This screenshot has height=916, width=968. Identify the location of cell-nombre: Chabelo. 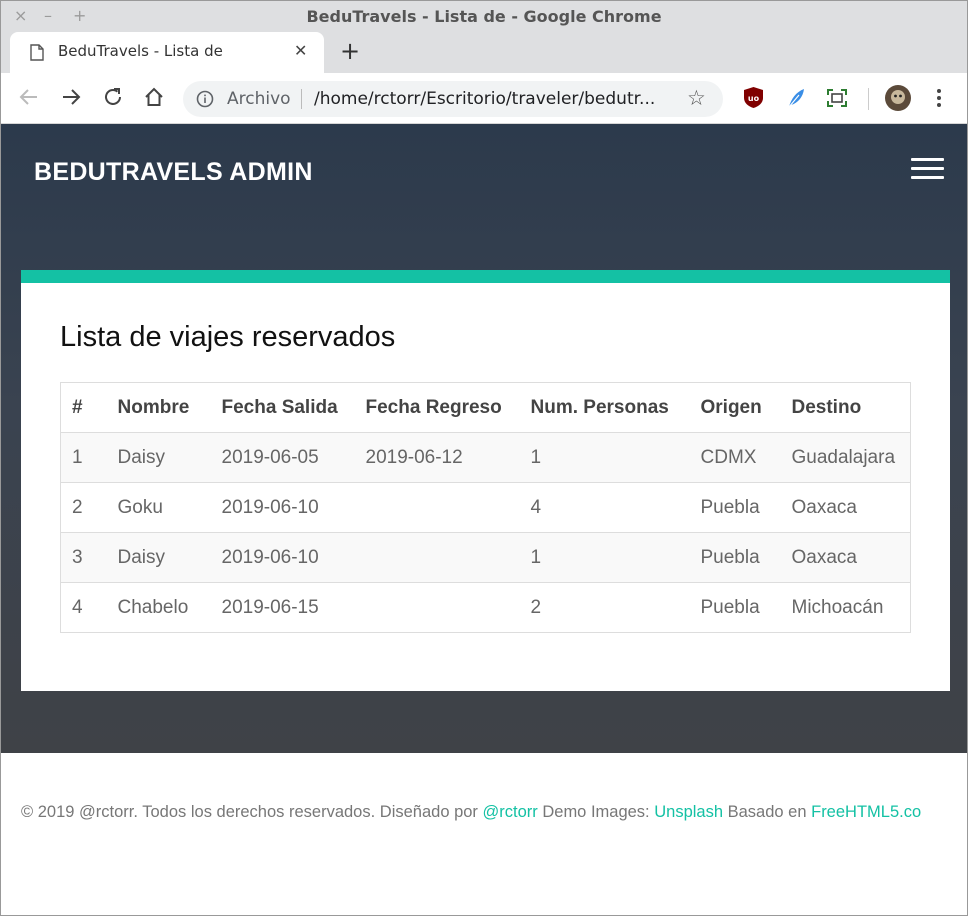
(158, 607).